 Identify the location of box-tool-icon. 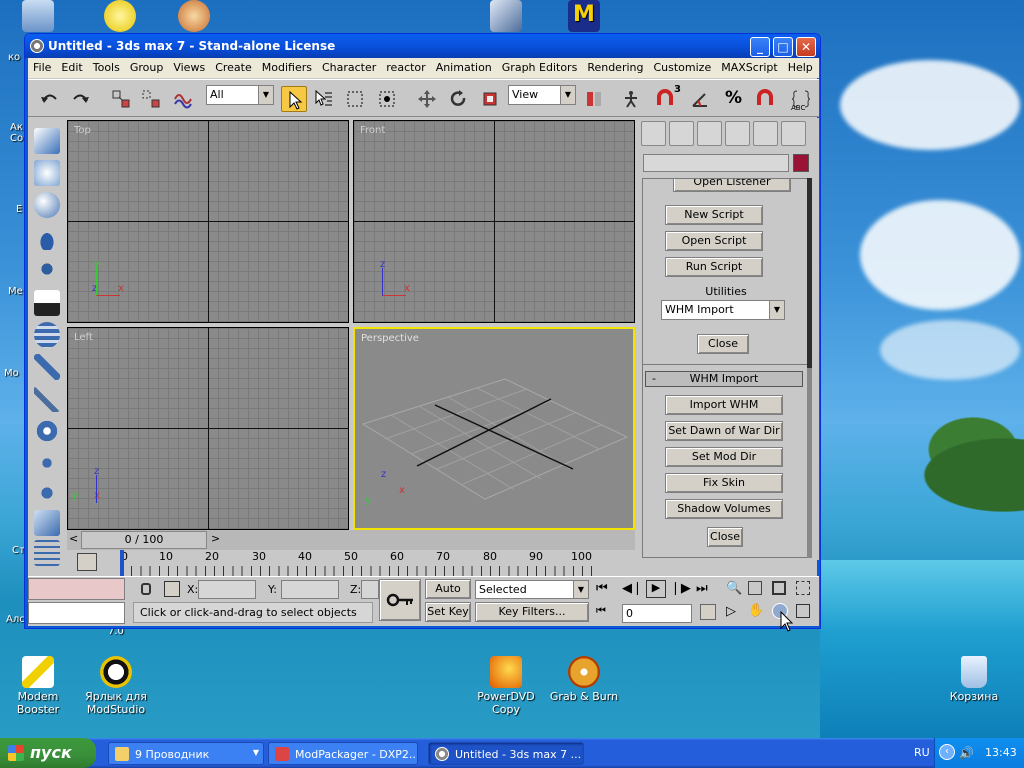
(47, 141).